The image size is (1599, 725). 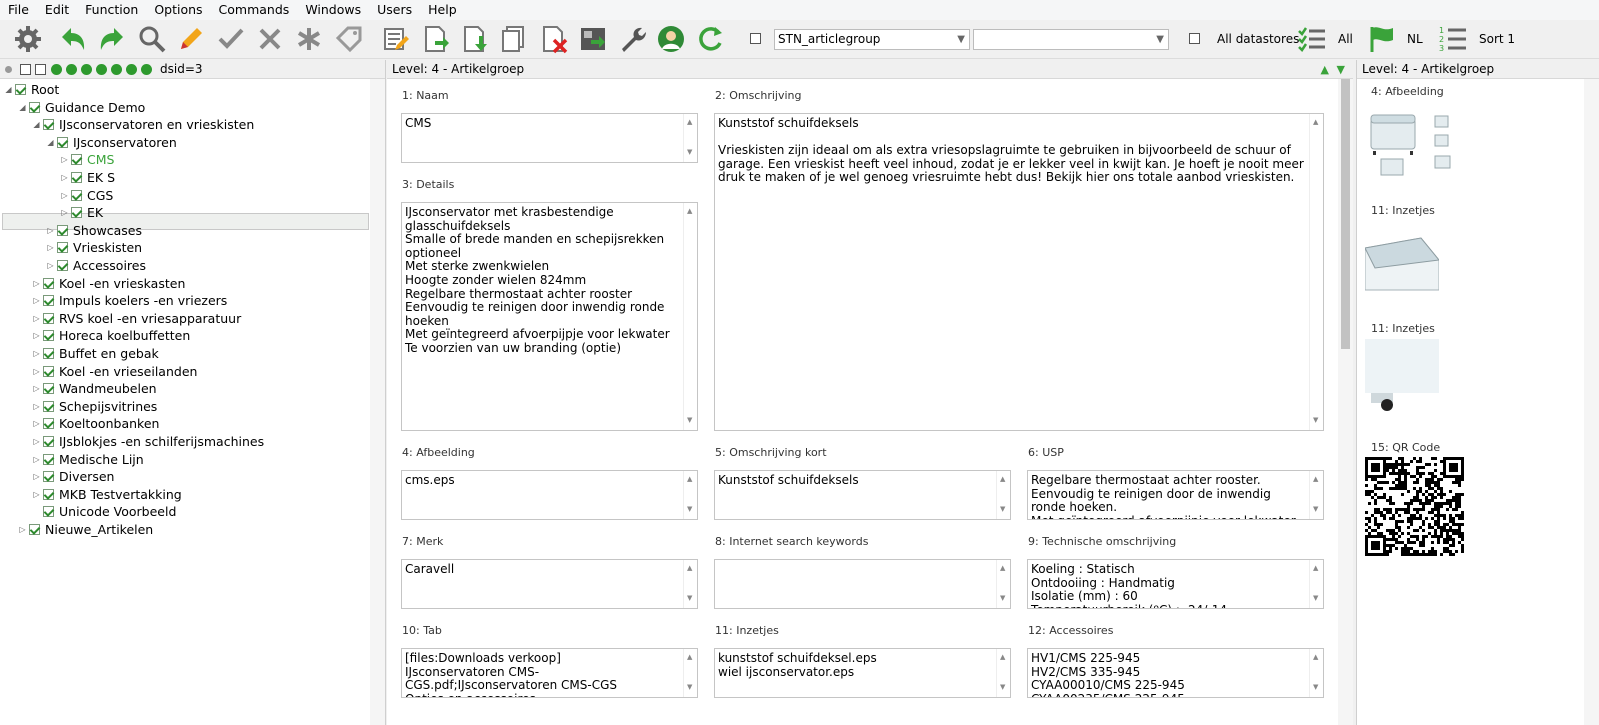 I want to click on afbeelding-field: cms.eps, so click(x=549, y=495).